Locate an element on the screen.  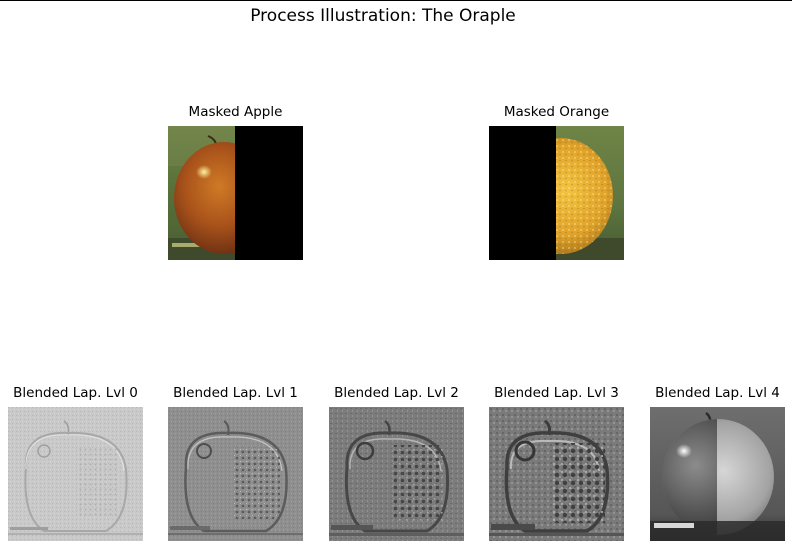
blended-lap-level-1-panel: Blended Lap. Lvl 1 is located at coordinates (235, 463).